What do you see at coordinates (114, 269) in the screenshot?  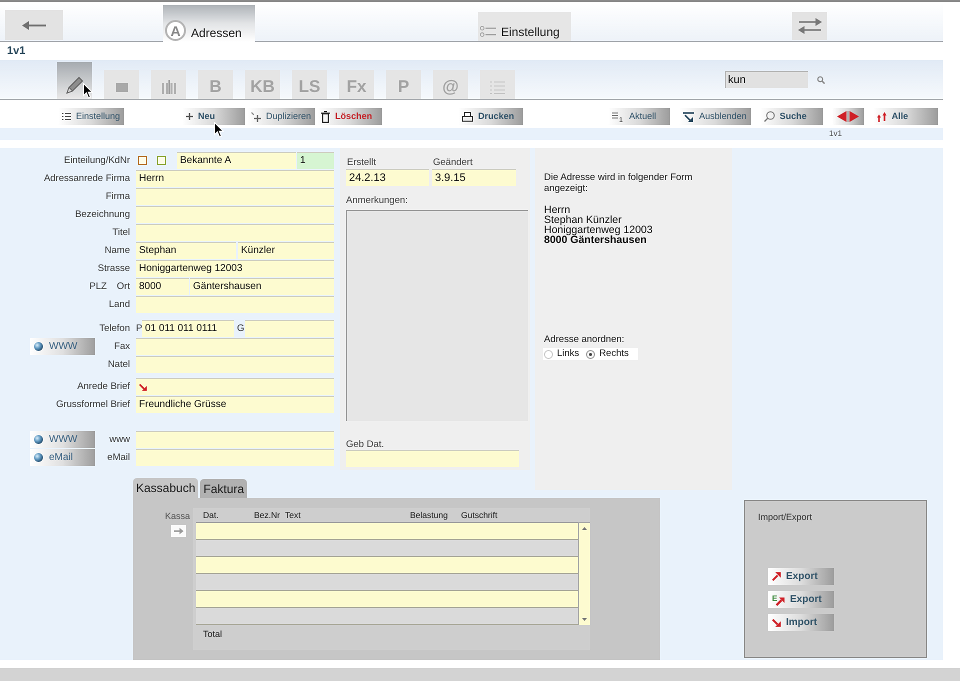 I see `field-label: Strasse` at bounding box center [114, 269].